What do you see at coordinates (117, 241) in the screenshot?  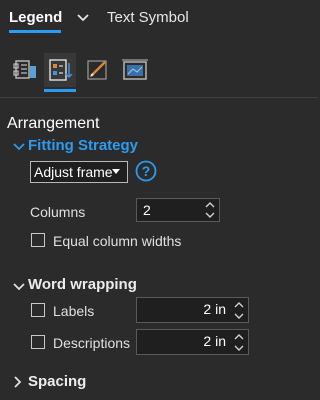 I see `equal-column-widths-label: Equal column widths` at bounding box center [117, 241].